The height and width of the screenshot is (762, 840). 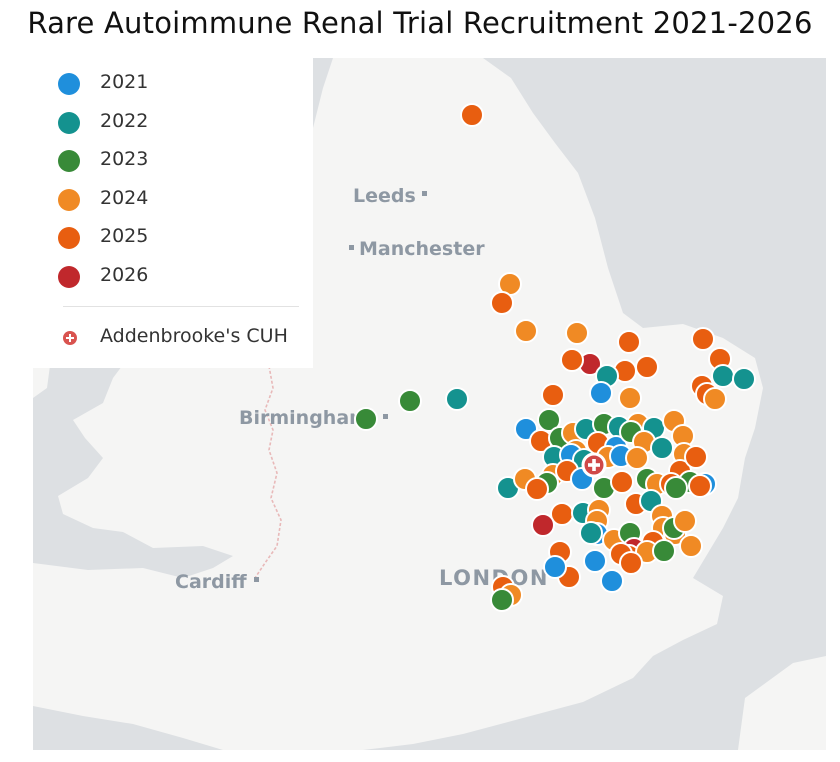 I want to click on legend-swatch-2026, so click(x=69, y=277).